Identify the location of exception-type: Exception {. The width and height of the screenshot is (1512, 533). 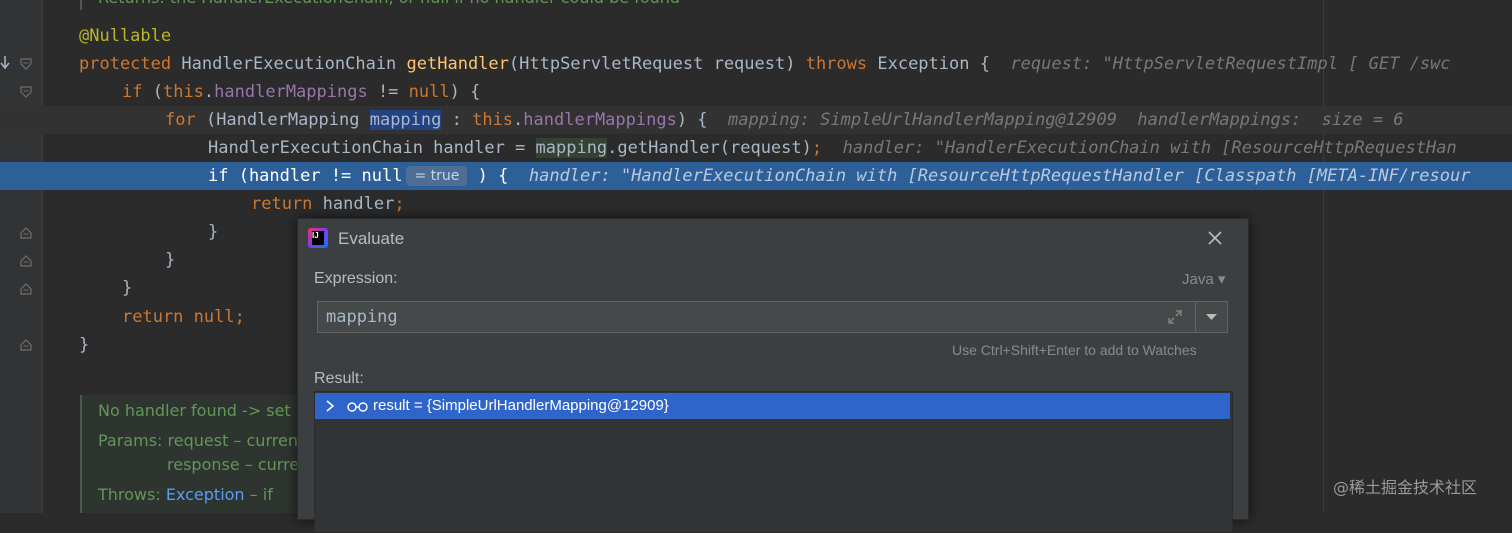
(928, 64).